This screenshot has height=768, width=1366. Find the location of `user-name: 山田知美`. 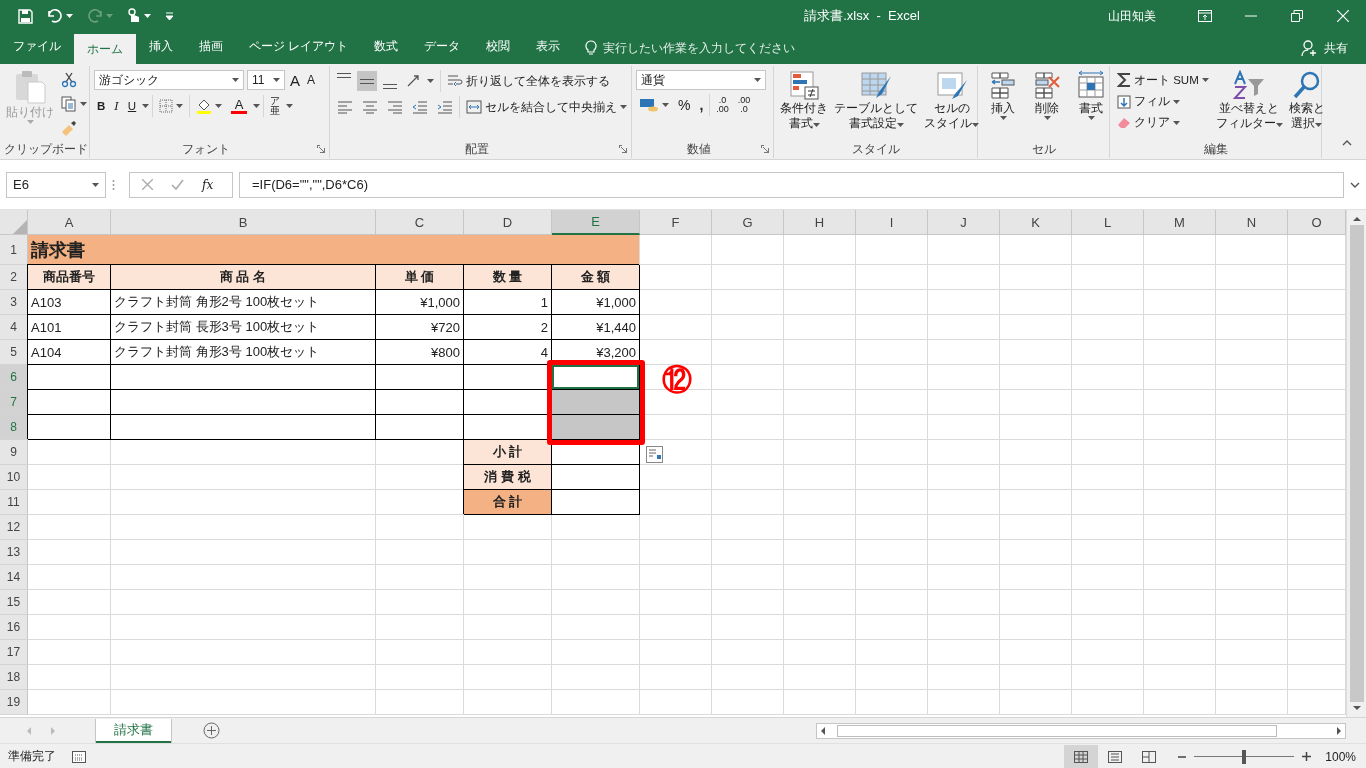

user-name: 山田知美 is located at coordinates (1132, 16).